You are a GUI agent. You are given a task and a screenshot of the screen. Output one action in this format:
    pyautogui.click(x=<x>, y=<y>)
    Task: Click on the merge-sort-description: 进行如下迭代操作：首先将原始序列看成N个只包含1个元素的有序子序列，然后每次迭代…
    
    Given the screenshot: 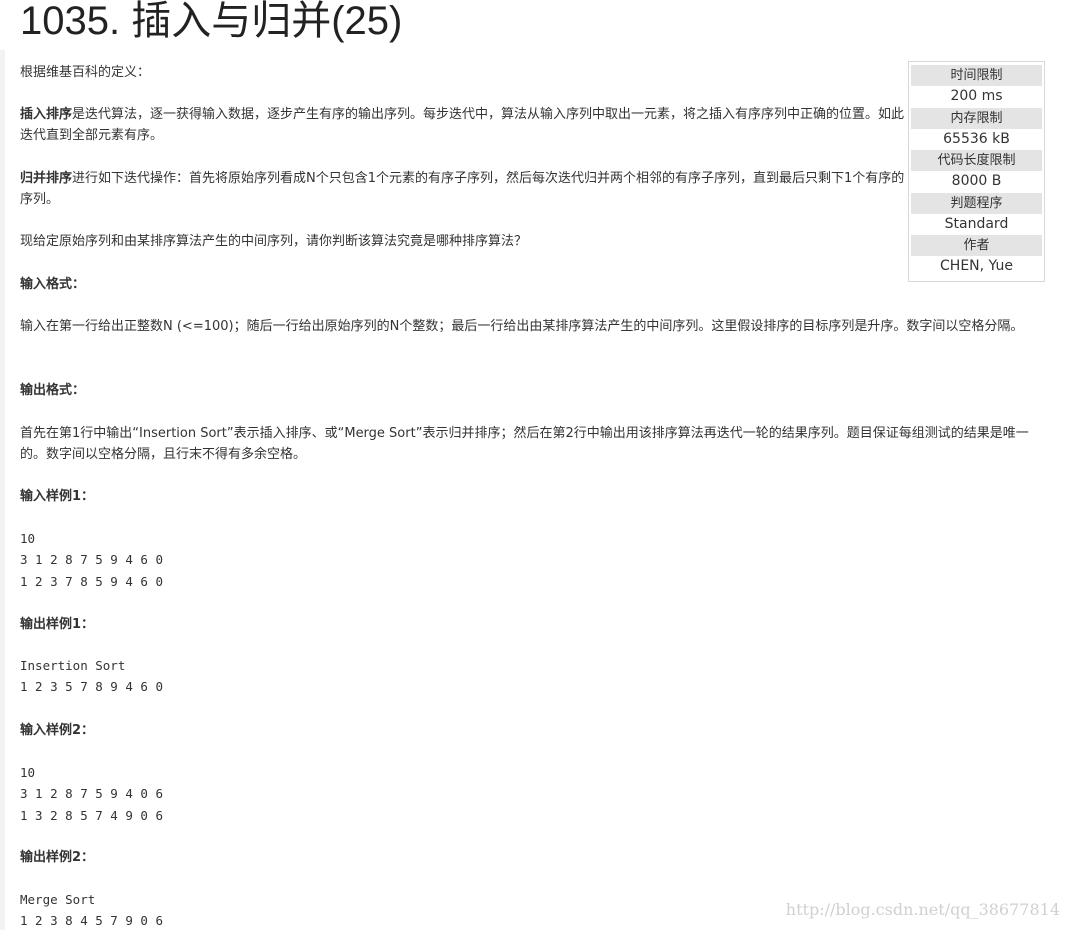 What is the action you would take?
    pyautogui.click(x=462, y=189)
    